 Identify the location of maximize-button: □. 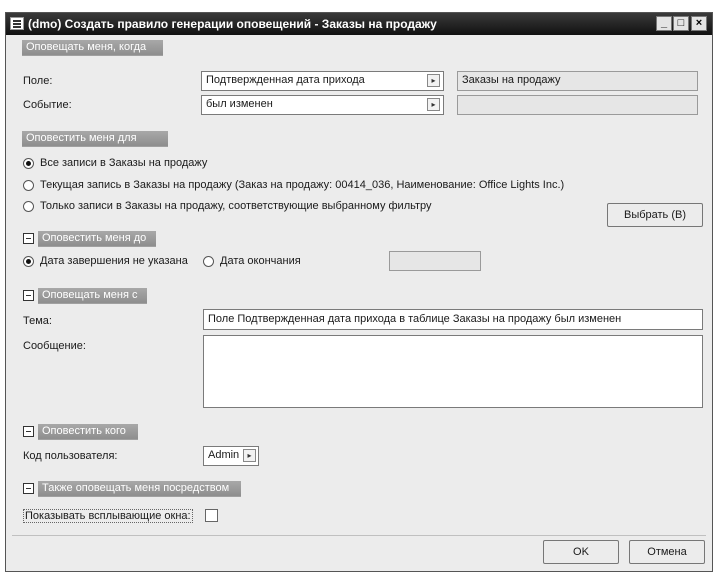
(681, 23).